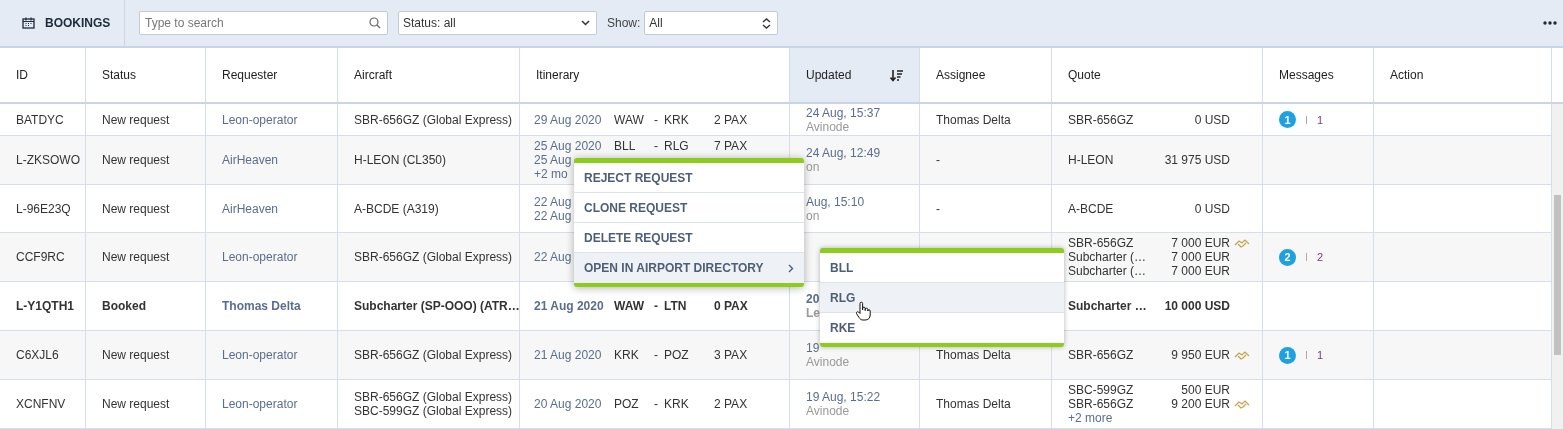  What do you see at coordinates (1090, 418) in the screenshot?
I see `more-link: +2 more` at bounding box center [1090, 418].